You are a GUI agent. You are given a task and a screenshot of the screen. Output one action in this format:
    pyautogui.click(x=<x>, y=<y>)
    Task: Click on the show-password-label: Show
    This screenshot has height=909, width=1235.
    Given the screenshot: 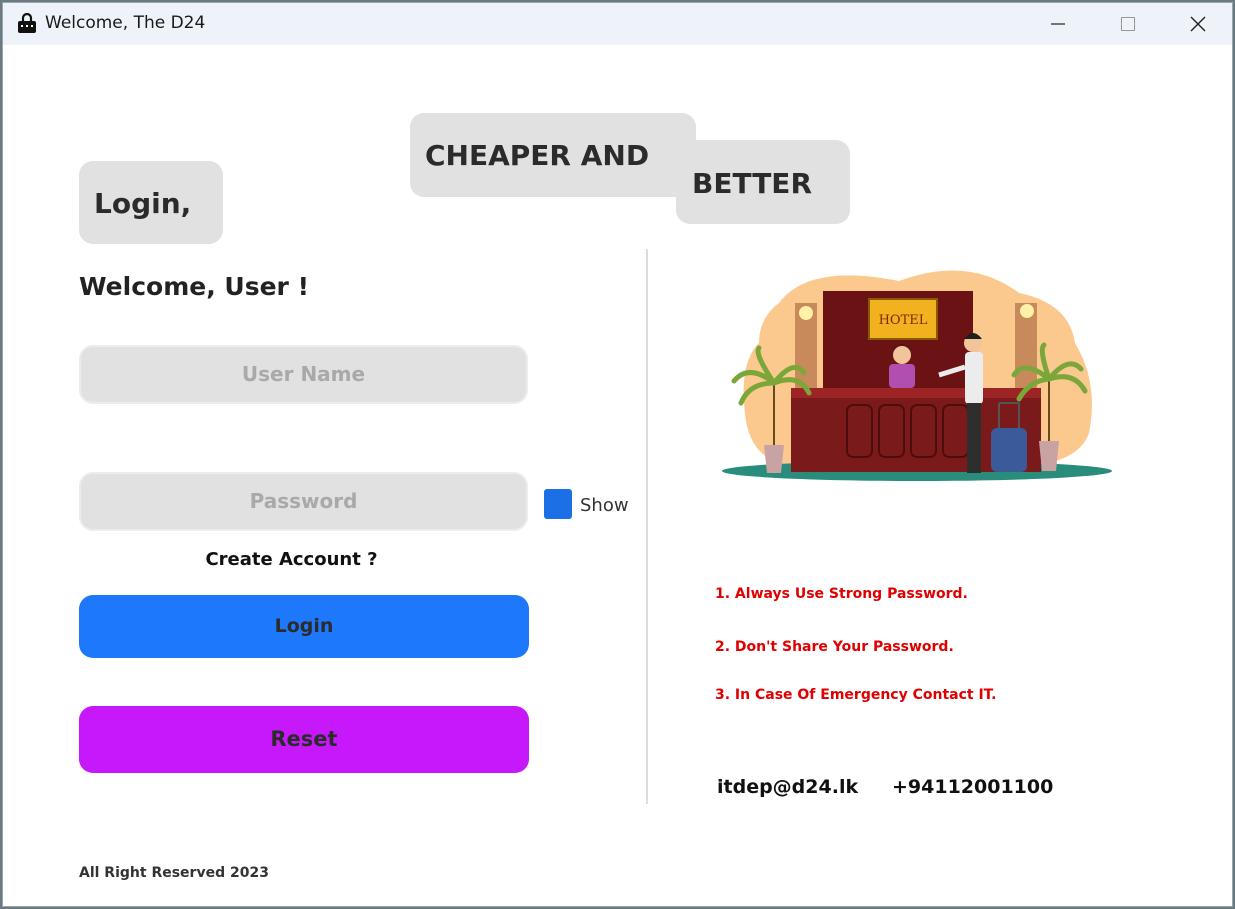 What is the action you would take?
    pyautogui.click(x=604, y=505)
    